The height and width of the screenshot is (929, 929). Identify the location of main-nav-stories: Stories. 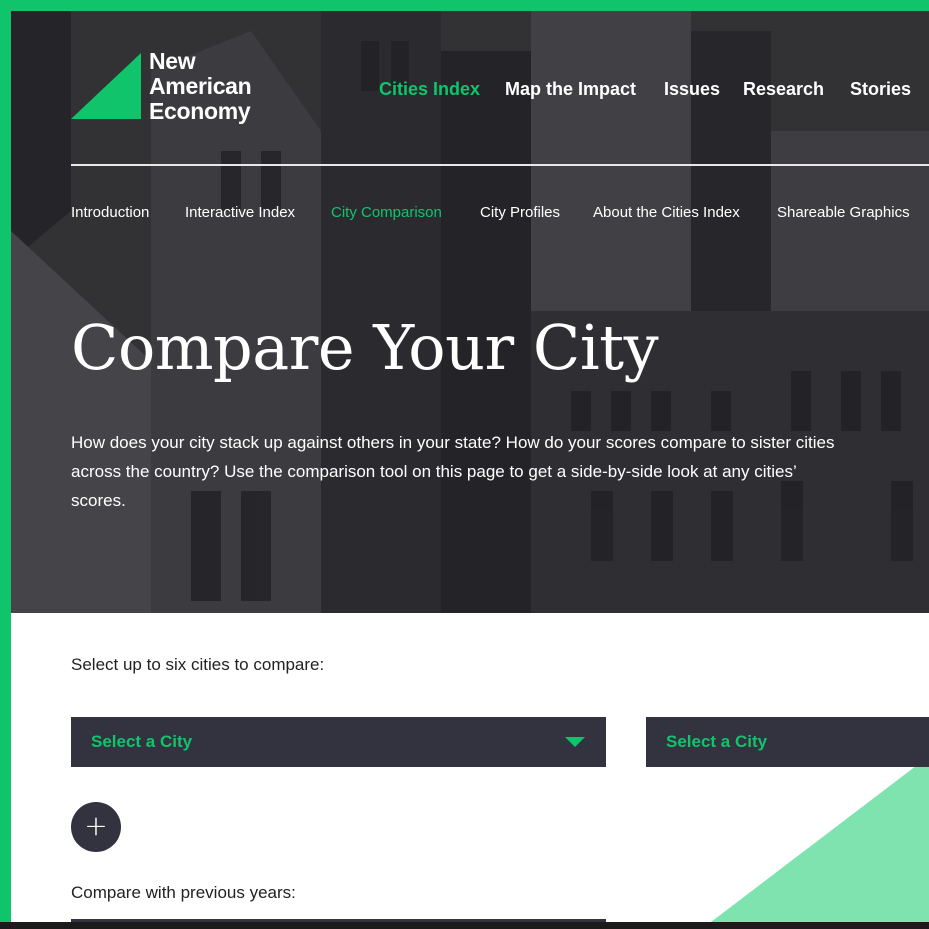
(880, 89).